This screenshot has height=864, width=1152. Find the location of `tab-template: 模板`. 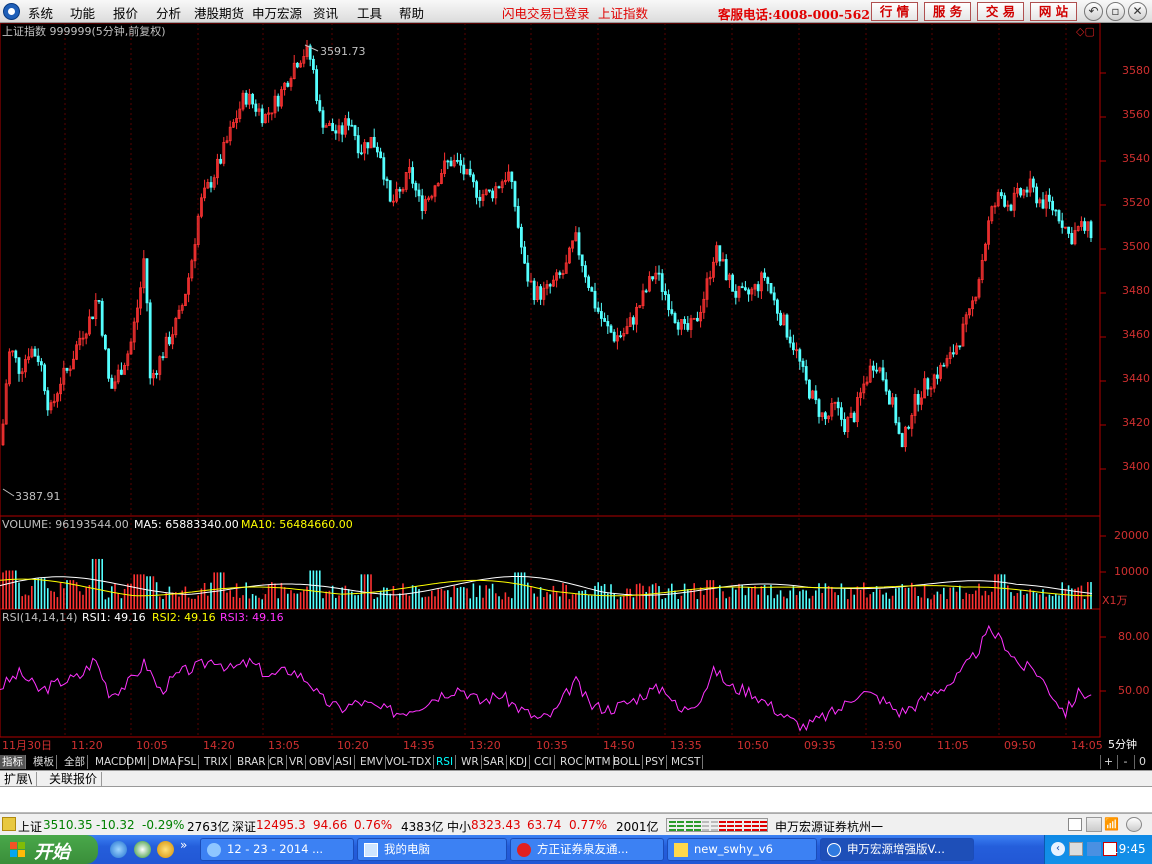

tab-template: 模板 is located at coordinates (44, 762).